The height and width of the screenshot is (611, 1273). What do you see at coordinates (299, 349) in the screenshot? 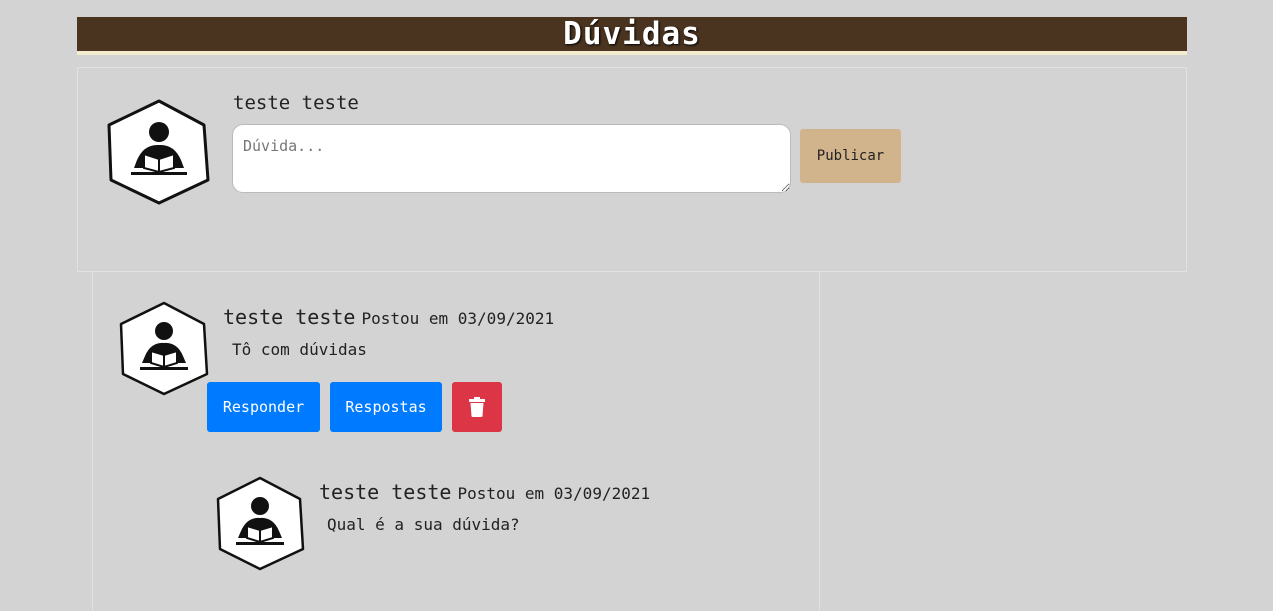
I see `post-text: Tô com dúvidas` at bounding box center [299, 349].